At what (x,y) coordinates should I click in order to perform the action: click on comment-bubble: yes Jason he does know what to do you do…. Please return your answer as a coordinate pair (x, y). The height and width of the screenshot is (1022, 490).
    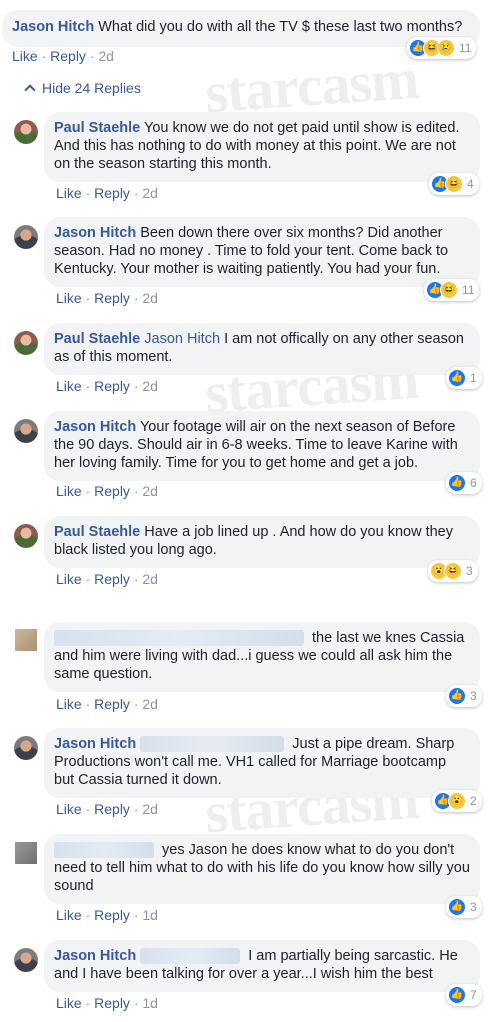
    Looking at the image, I should click on (262, 869).